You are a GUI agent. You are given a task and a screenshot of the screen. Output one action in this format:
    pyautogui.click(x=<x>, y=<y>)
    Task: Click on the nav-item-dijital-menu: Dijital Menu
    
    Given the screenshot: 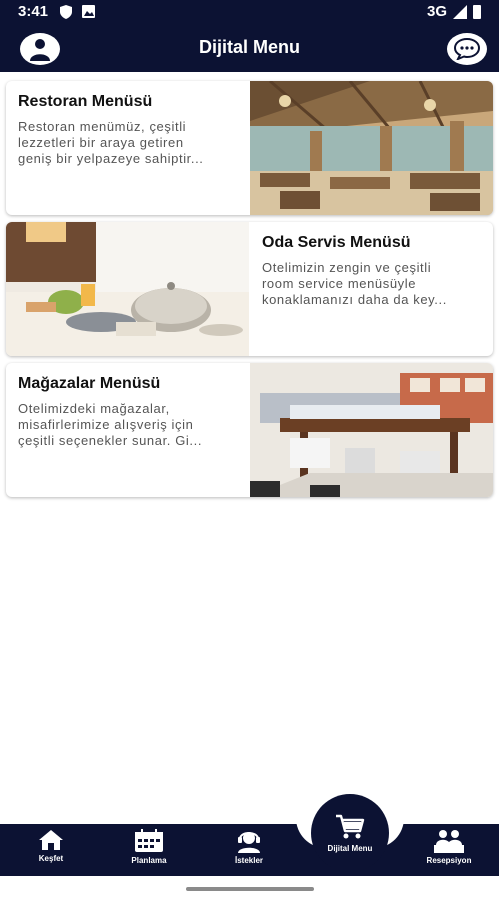 What is the action you would take?
    pyautogui.click(x=350, y=833)
    